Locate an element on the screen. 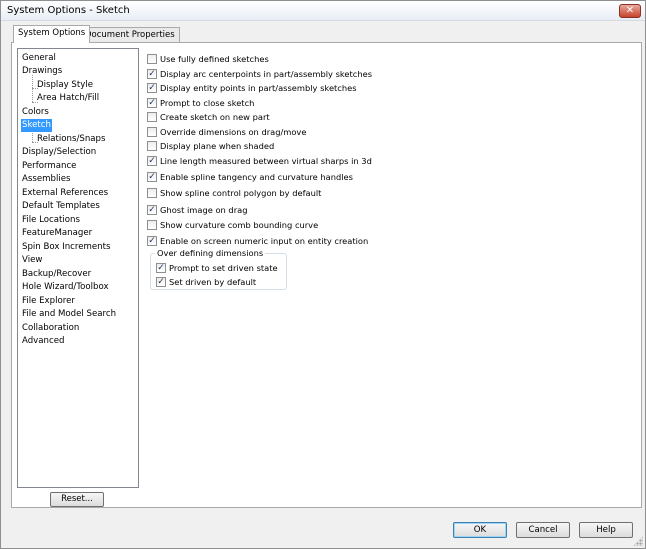 The image size is (646, 549). resize-grip-icon is located at coordinates (638, 541).